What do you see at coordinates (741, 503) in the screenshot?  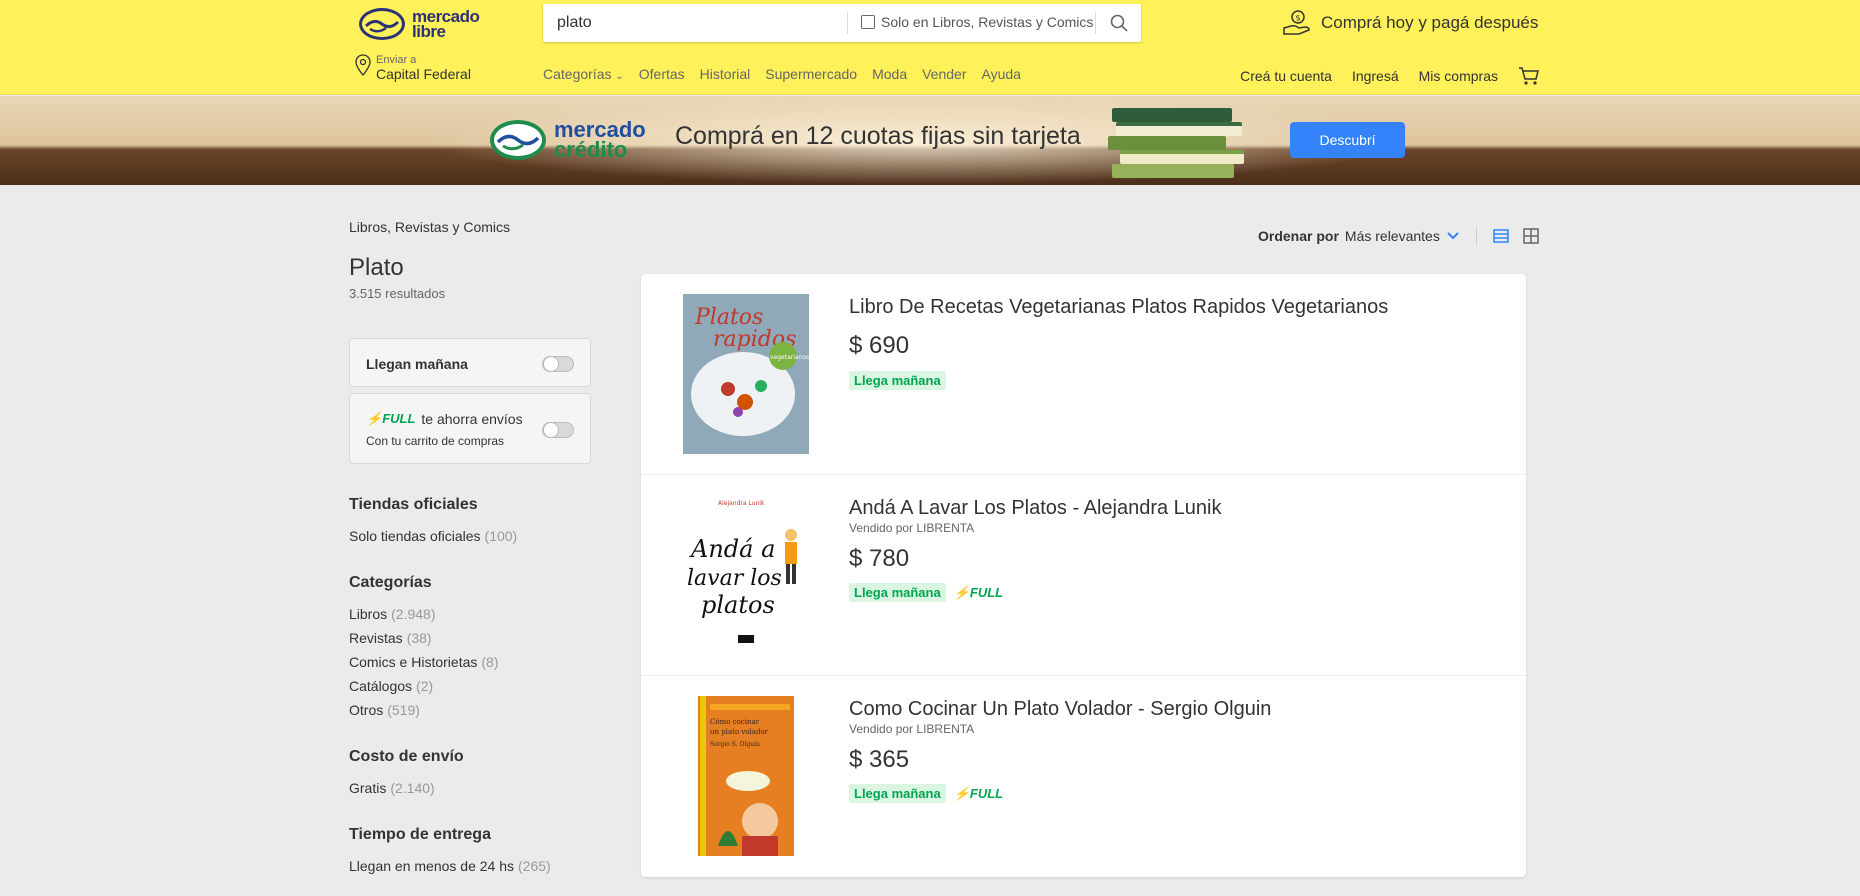 I see `cover2-author: Alejandra Lunik` at bounding box center [741, 503].